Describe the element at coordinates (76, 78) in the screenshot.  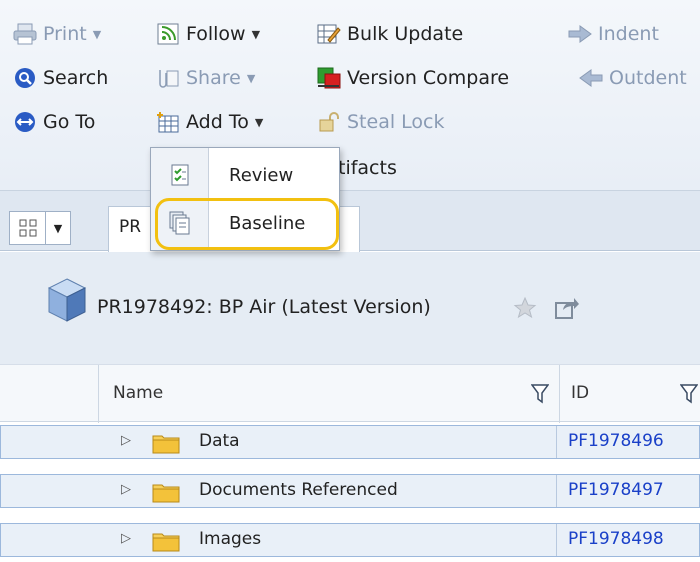
I see `search-label: Search` at that location.